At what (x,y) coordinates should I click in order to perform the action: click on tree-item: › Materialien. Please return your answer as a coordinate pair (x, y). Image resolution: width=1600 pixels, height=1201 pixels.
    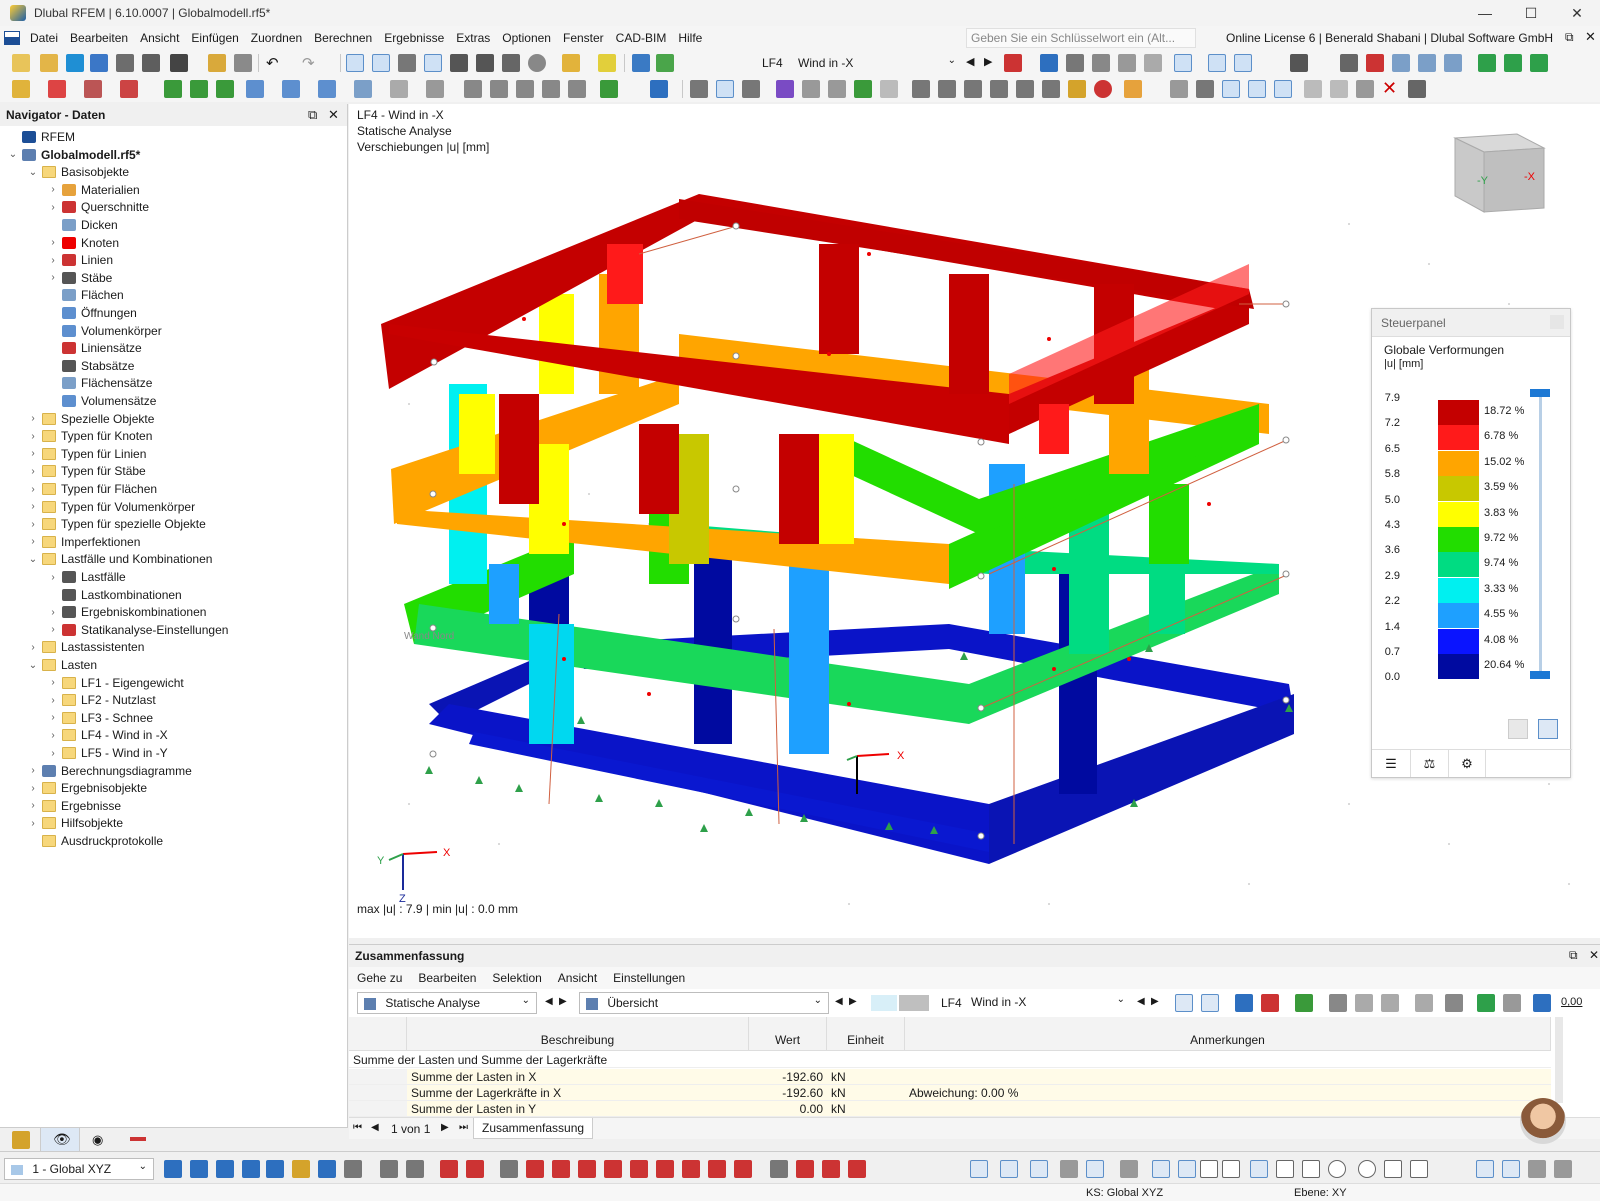
    Looking at the image, I should click on (92, 190).